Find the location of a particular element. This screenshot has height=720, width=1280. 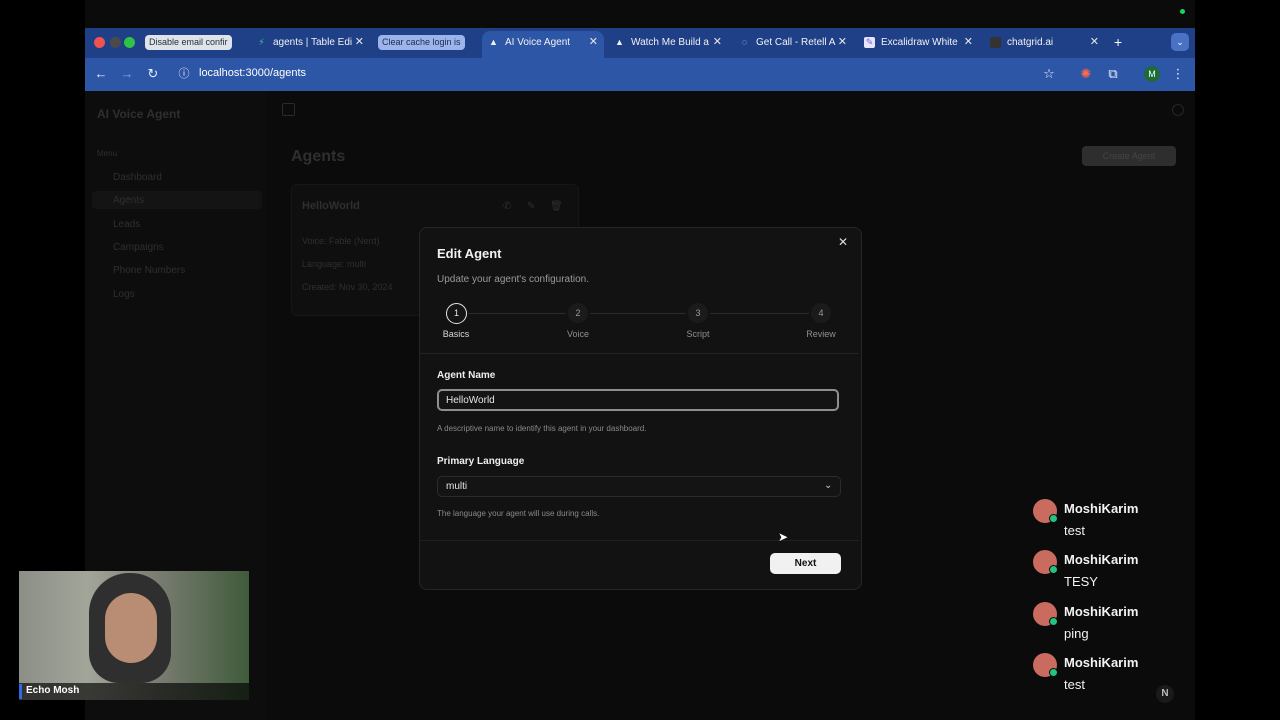

edit-icon: ✎ is located at coordinates (531, 206).